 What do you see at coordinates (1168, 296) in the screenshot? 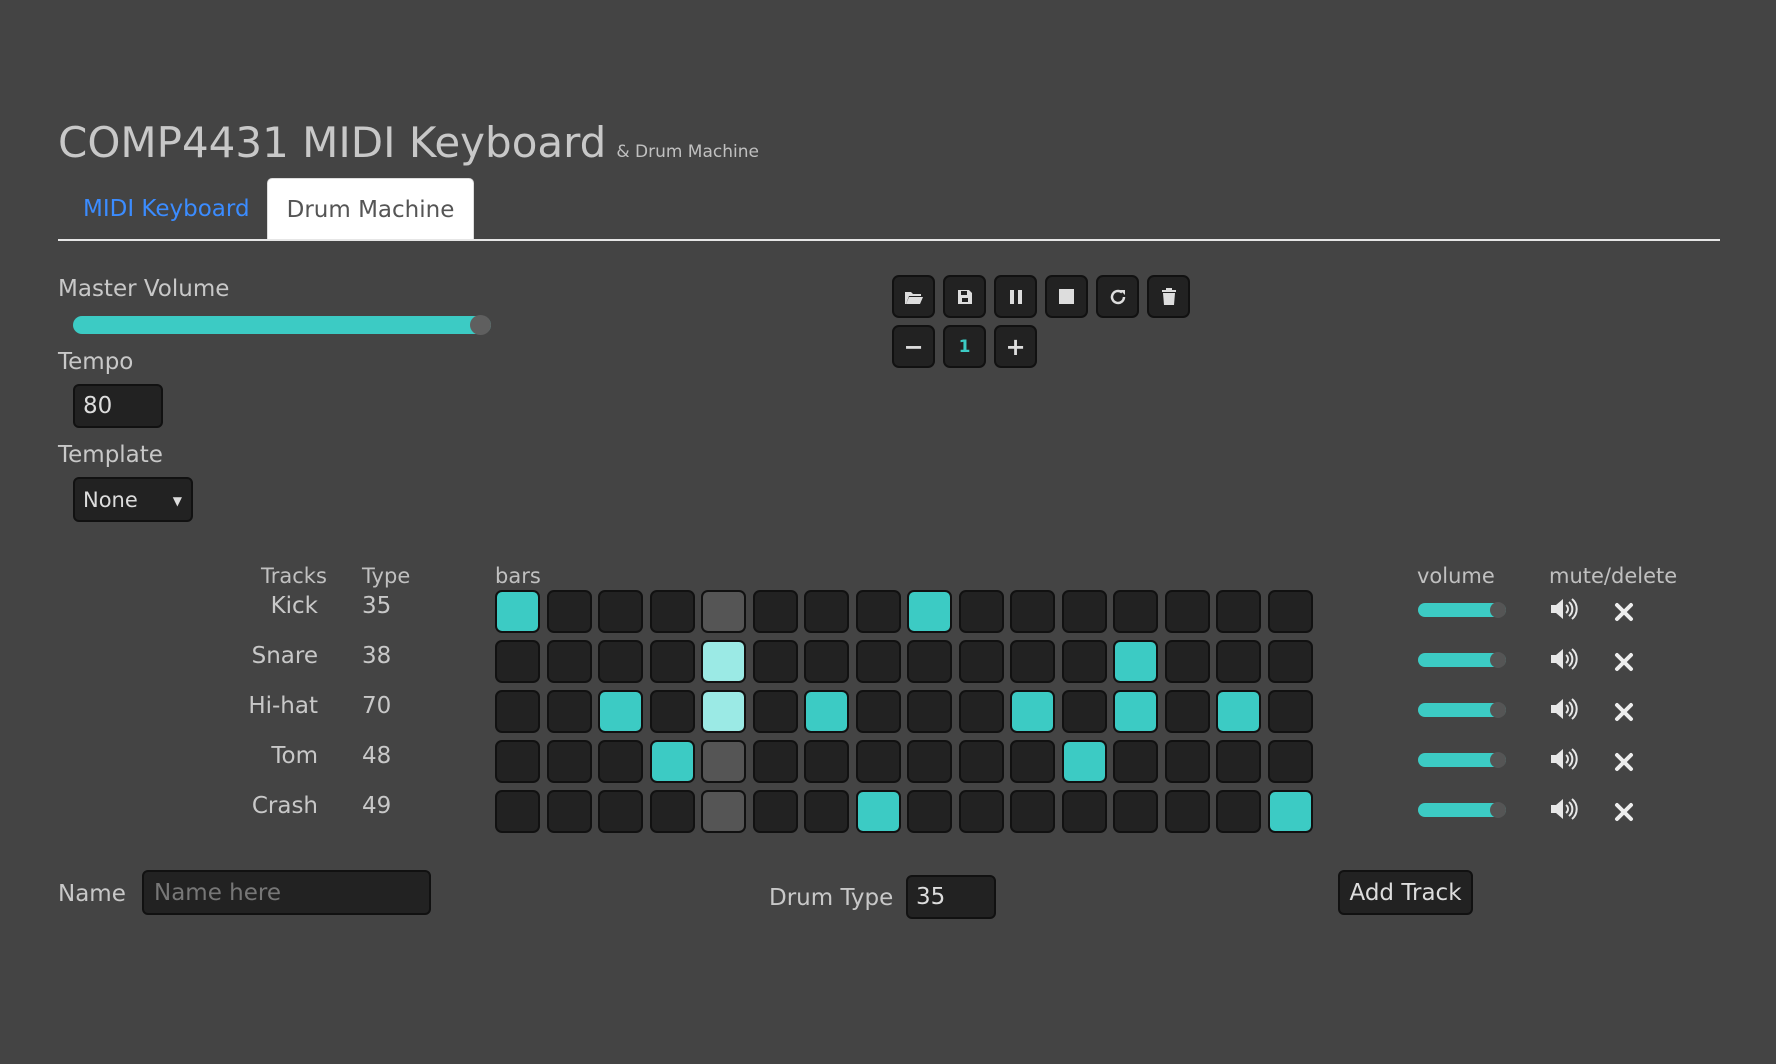
I see `delete-all-button` at bounding box center [1168, 296].